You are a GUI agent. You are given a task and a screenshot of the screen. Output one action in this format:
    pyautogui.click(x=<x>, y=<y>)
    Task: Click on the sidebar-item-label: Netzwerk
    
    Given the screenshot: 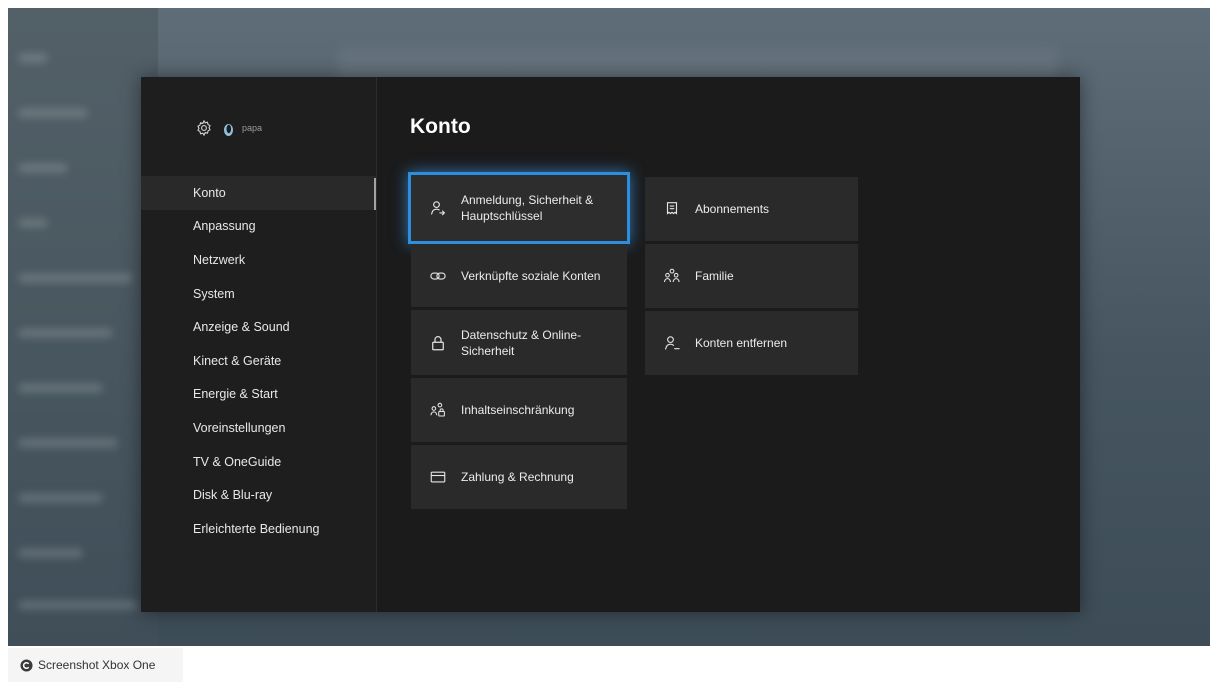 What is the action you would take?
    pyautogui.click(x=219, y=259)
    